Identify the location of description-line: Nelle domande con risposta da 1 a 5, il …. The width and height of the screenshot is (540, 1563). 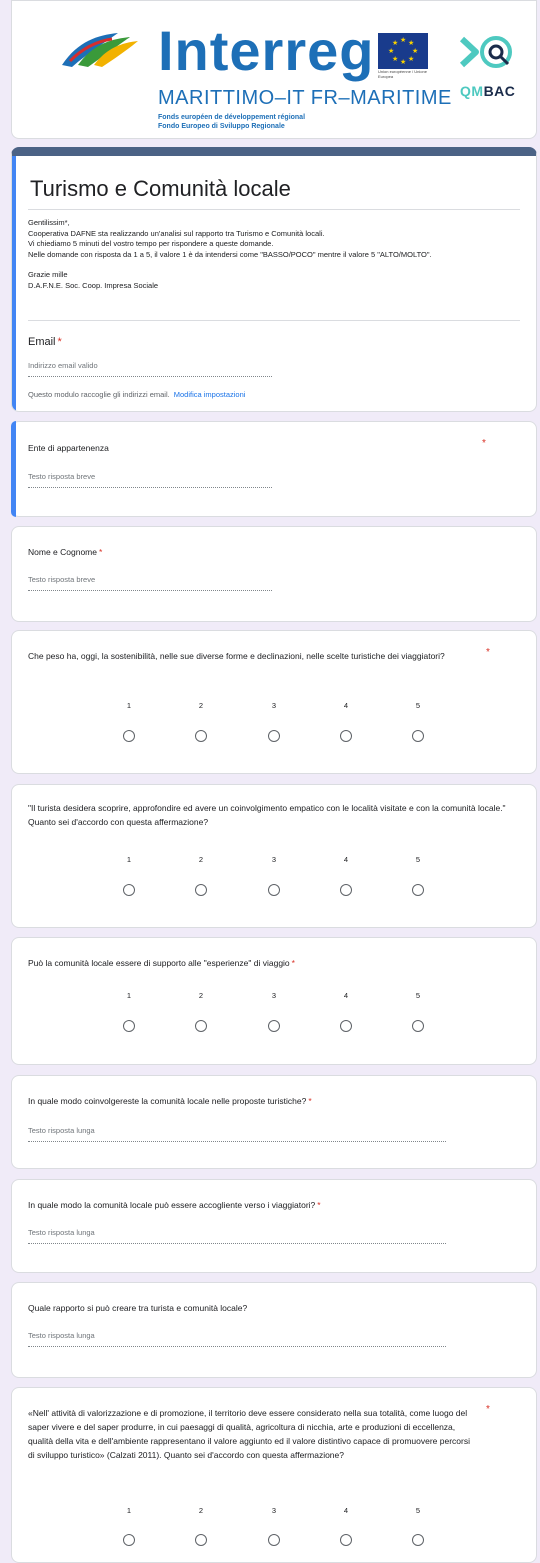
(230, 254).